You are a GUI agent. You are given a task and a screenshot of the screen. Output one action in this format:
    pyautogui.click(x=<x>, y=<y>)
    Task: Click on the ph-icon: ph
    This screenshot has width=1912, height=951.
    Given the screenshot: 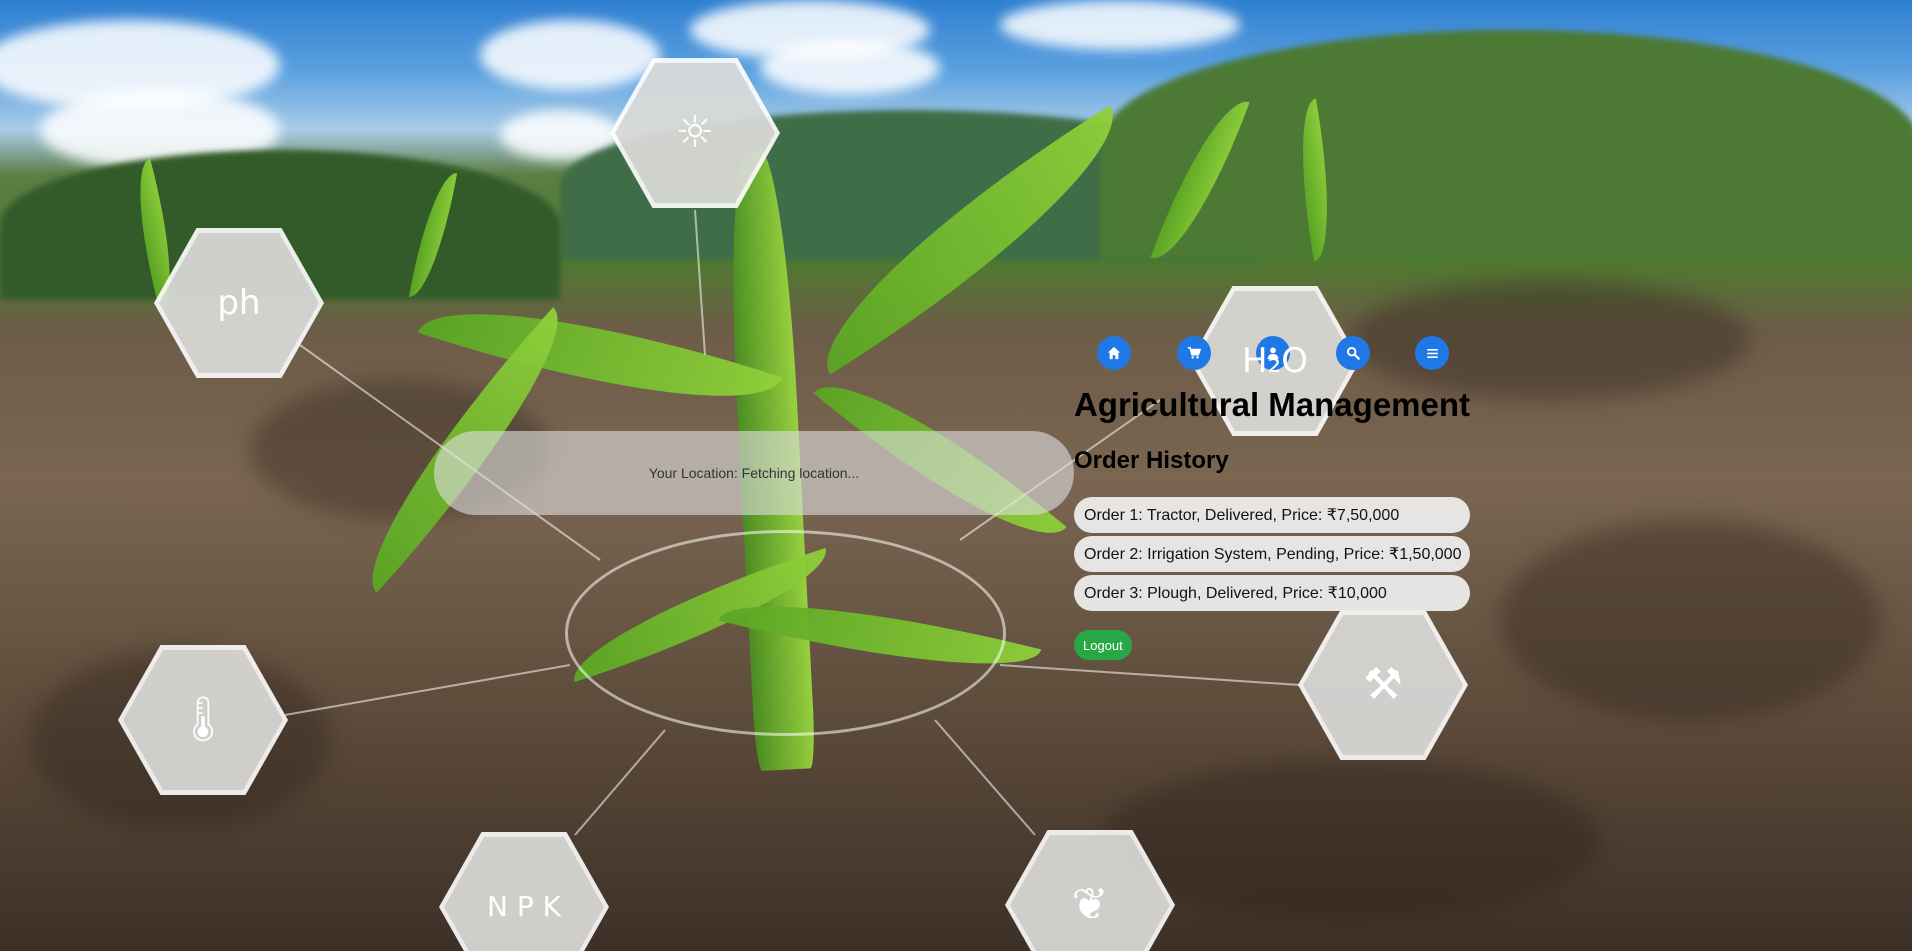 What is the action you would take?
    pyautogui.click(x=239, y=303)
    